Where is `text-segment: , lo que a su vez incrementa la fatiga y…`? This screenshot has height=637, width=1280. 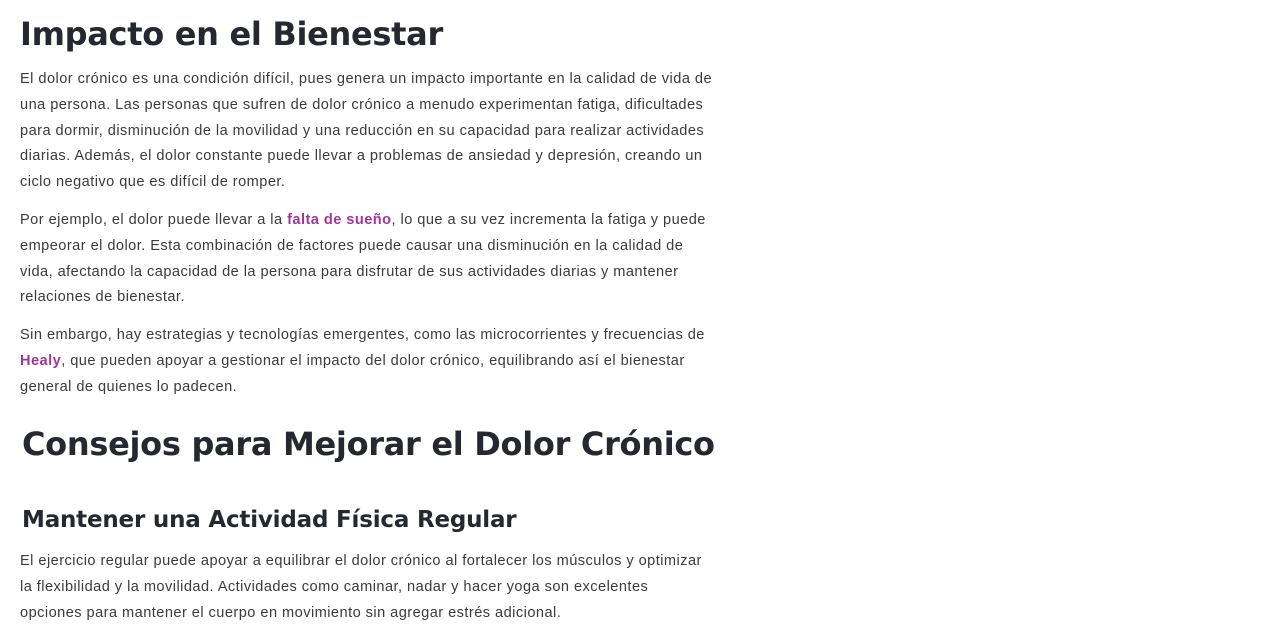
text-segment: , lo que a su vez incrementa la fatiga y… is located at coordinates (548, 220).